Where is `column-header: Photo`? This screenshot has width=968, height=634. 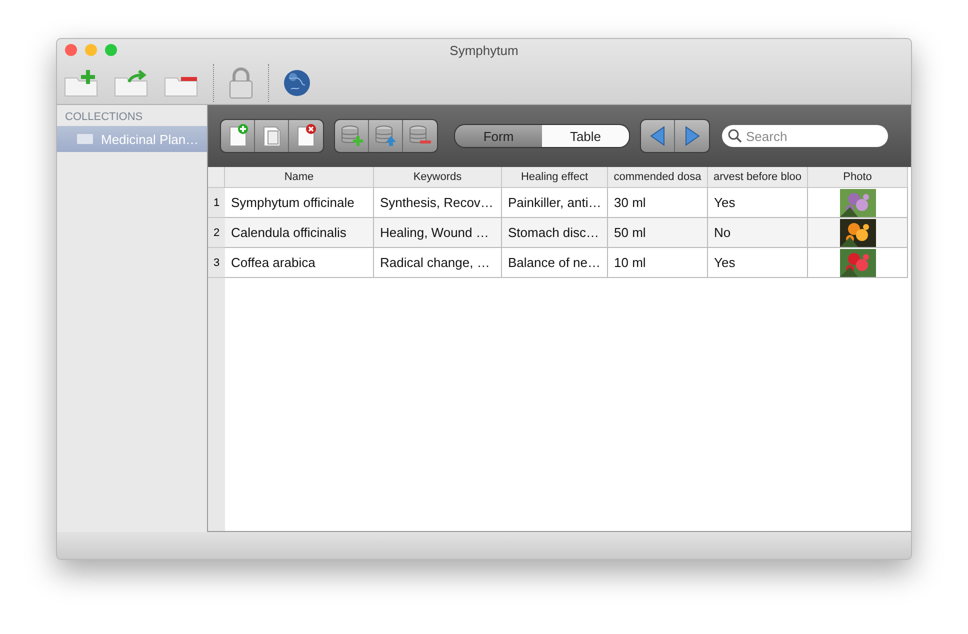 column-header: Photo is located at coordinates (858, 177).